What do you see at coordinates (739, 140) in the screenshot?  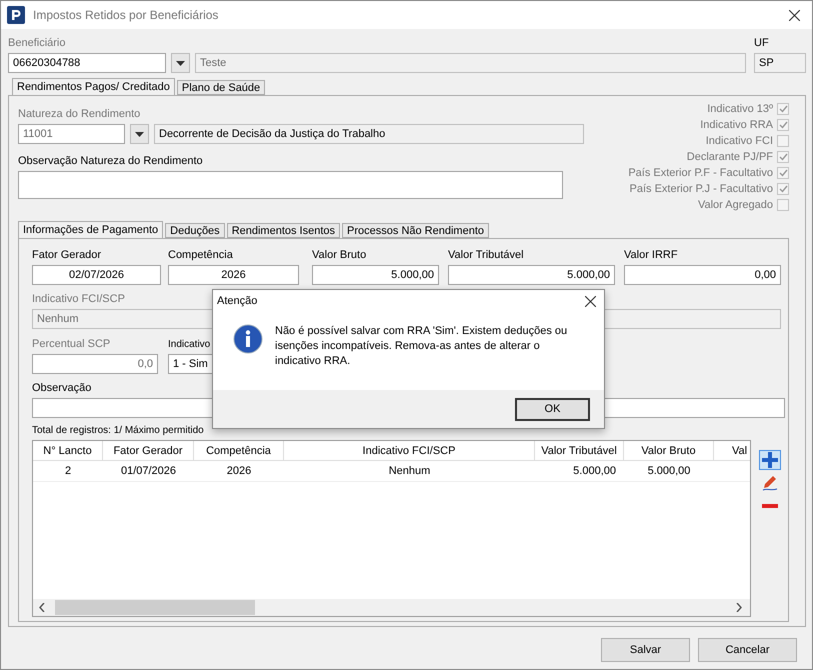 I see `checkbox-label: Indicativo FCI` at bounding box center [739, 140].